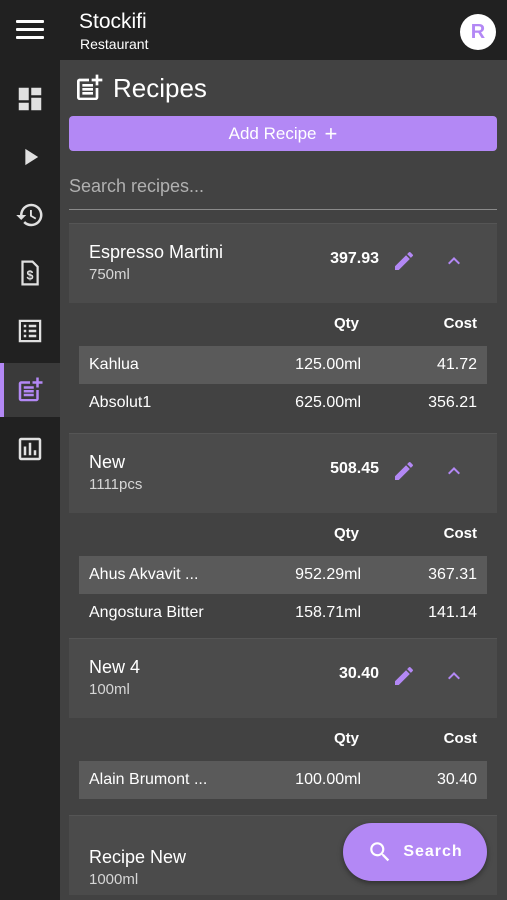  I want to click on add-recipe-button: Add Recipe +, so click(283, 133).